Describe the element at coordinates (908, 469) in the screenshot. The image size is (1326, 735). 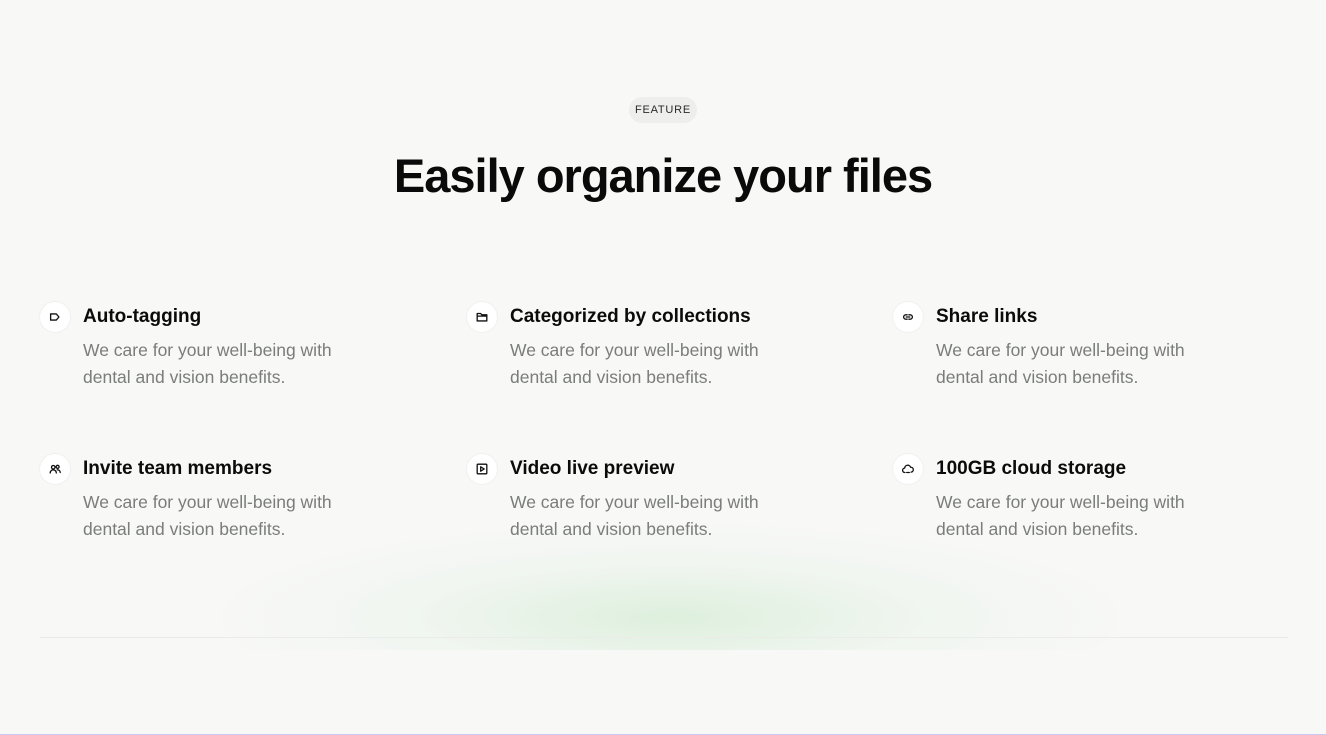
I see `cloud-icon` at that location.